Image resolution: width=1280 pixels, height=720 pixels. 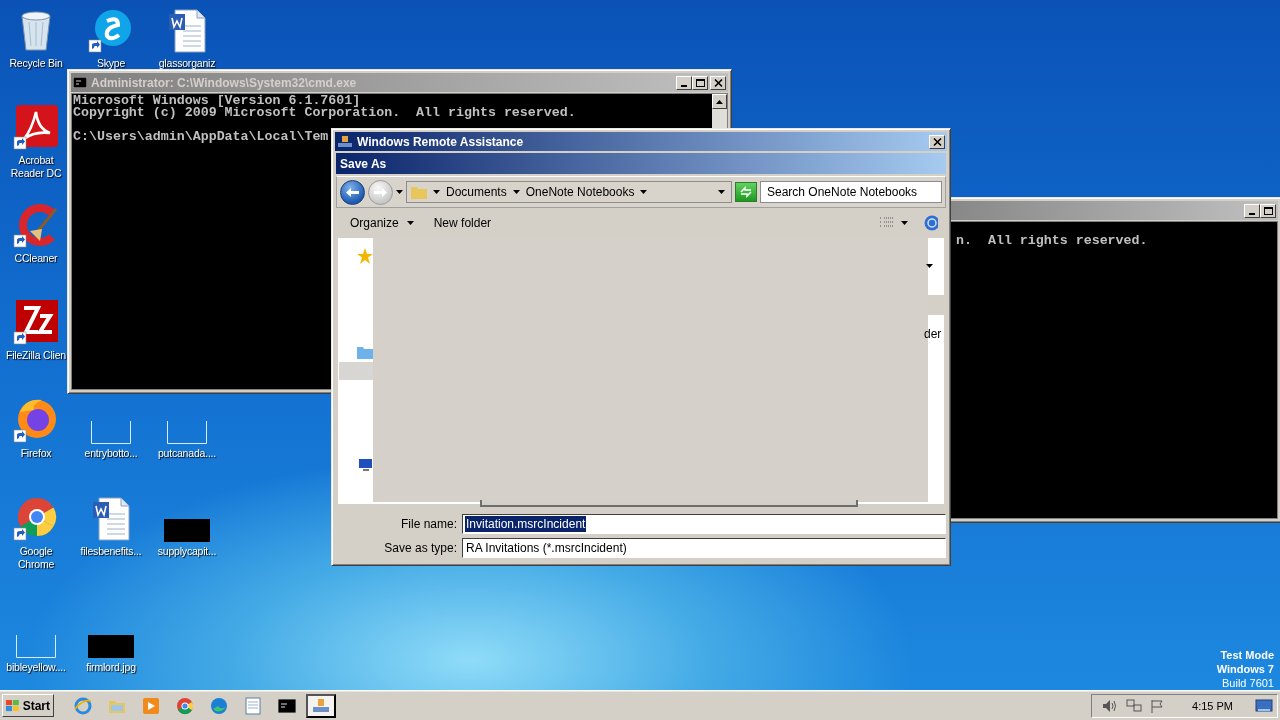 I want to click on arrow-left-icon, so click(x=352, y=192).